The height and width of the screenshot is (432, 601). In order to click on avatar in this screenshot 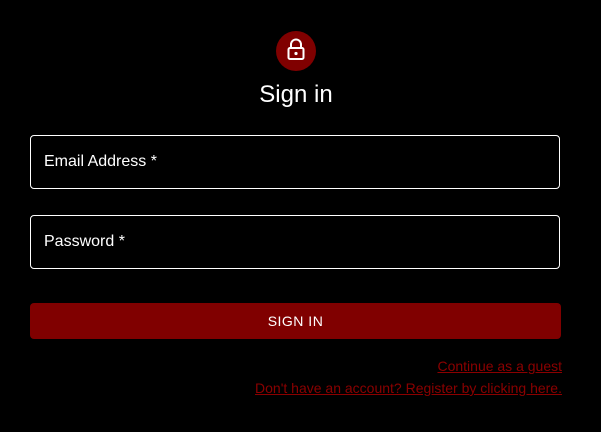, I will do `click(296, 51)`.